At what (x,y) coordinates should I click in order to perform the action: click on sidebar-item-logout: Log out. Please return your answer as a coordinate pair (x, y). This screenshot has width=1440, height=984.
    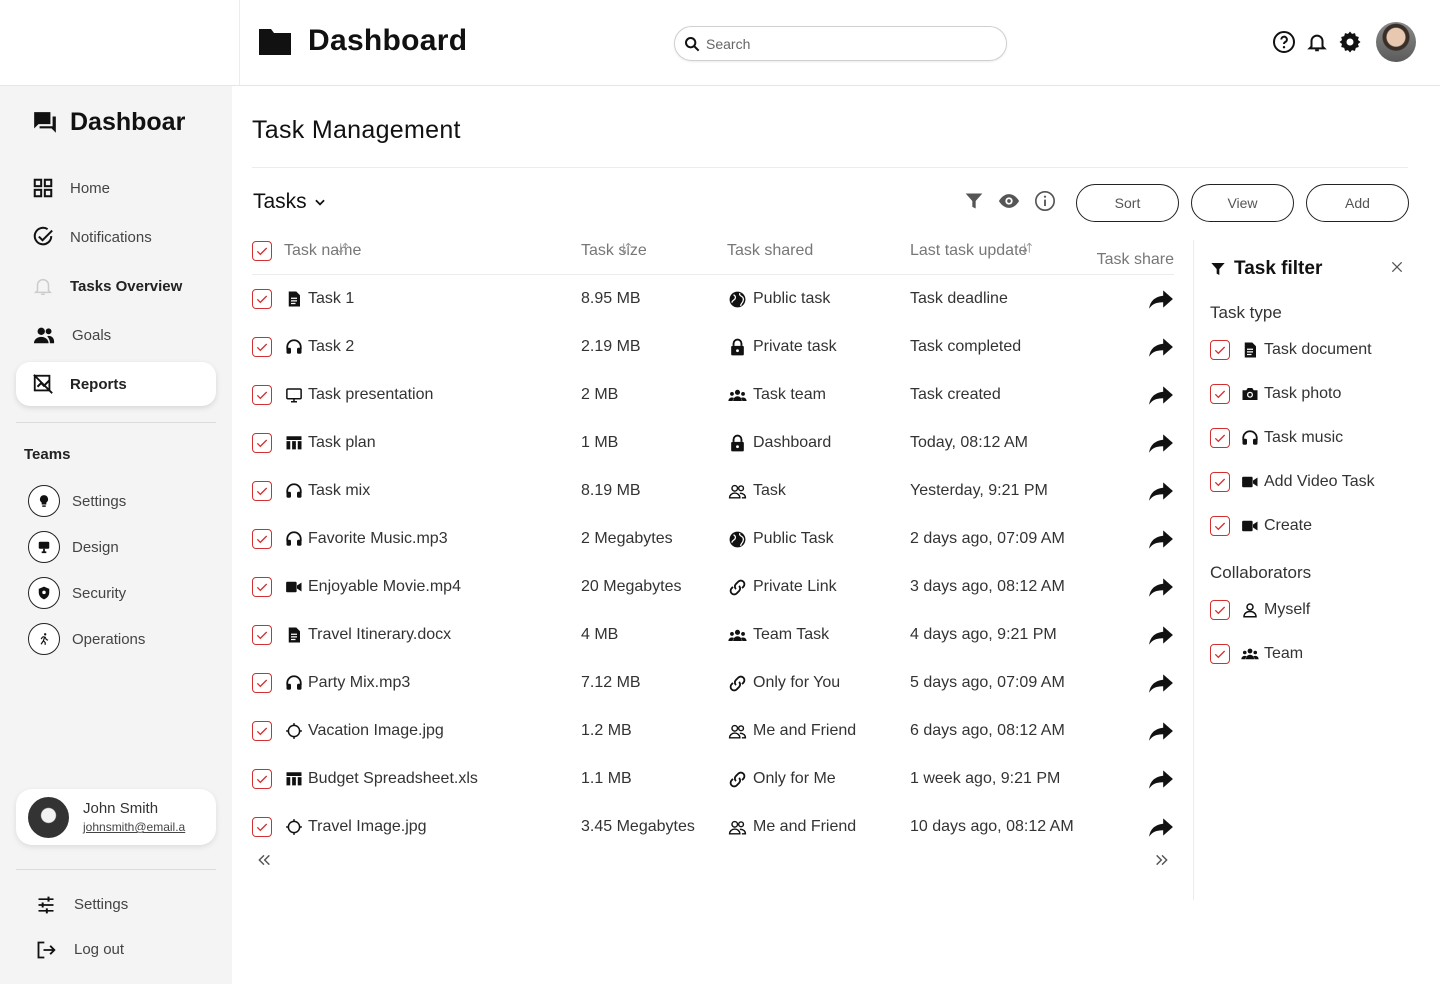
    Looking at the image, I should click on (82, 949).